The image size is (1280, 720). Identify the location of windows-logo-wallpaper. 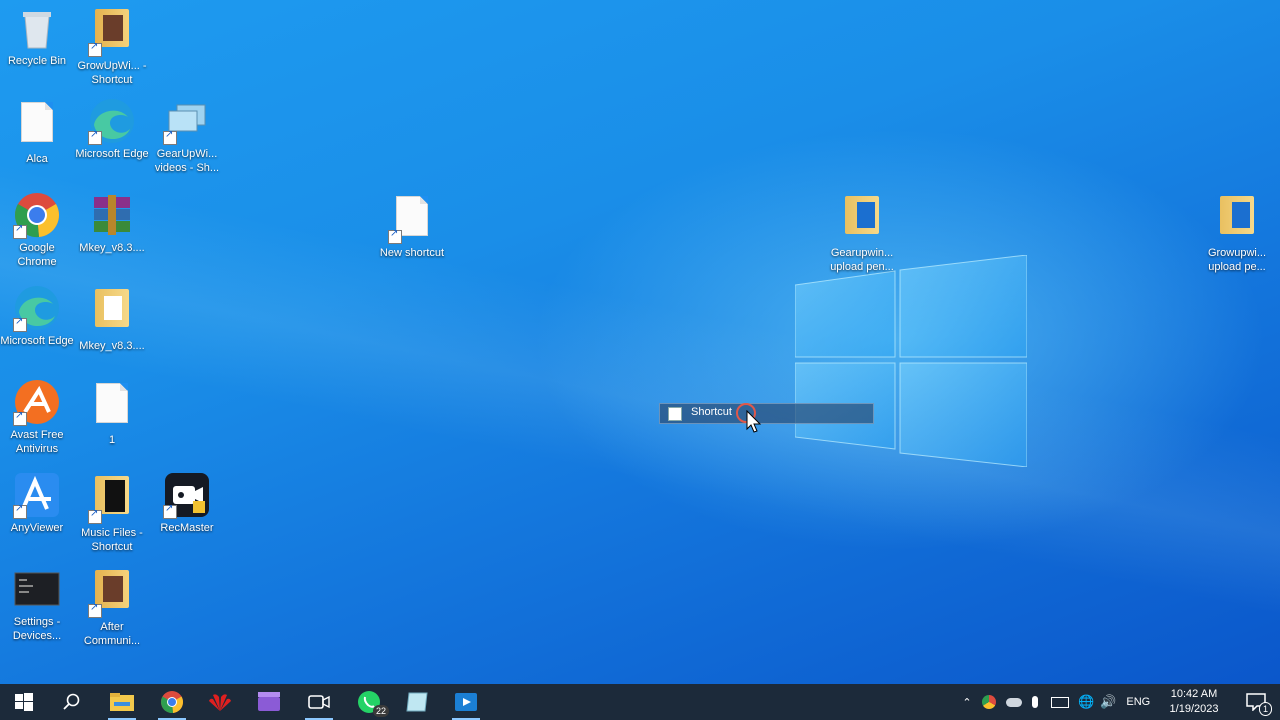
(911, 361).